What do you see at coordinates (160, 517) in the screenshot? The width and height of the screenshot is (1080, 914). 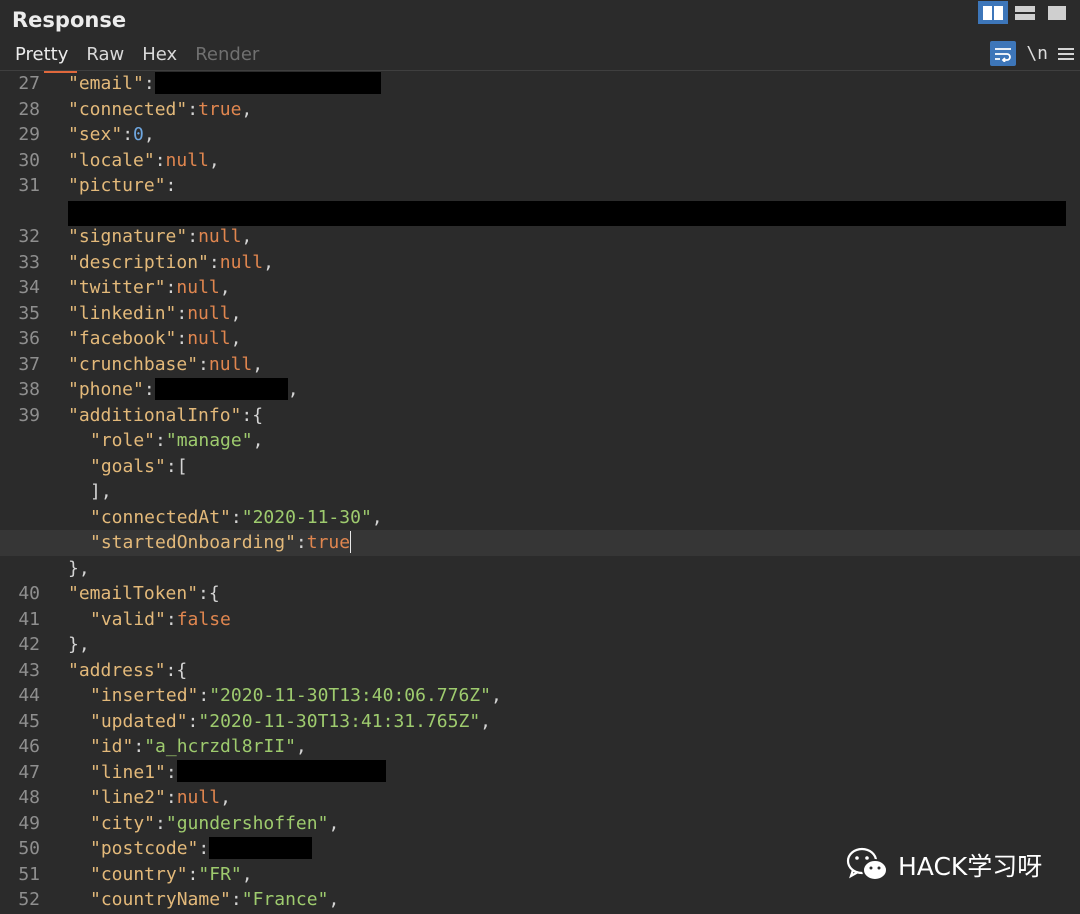 I see `json-key: "connectedAt"` at bounding box center [160, 517].